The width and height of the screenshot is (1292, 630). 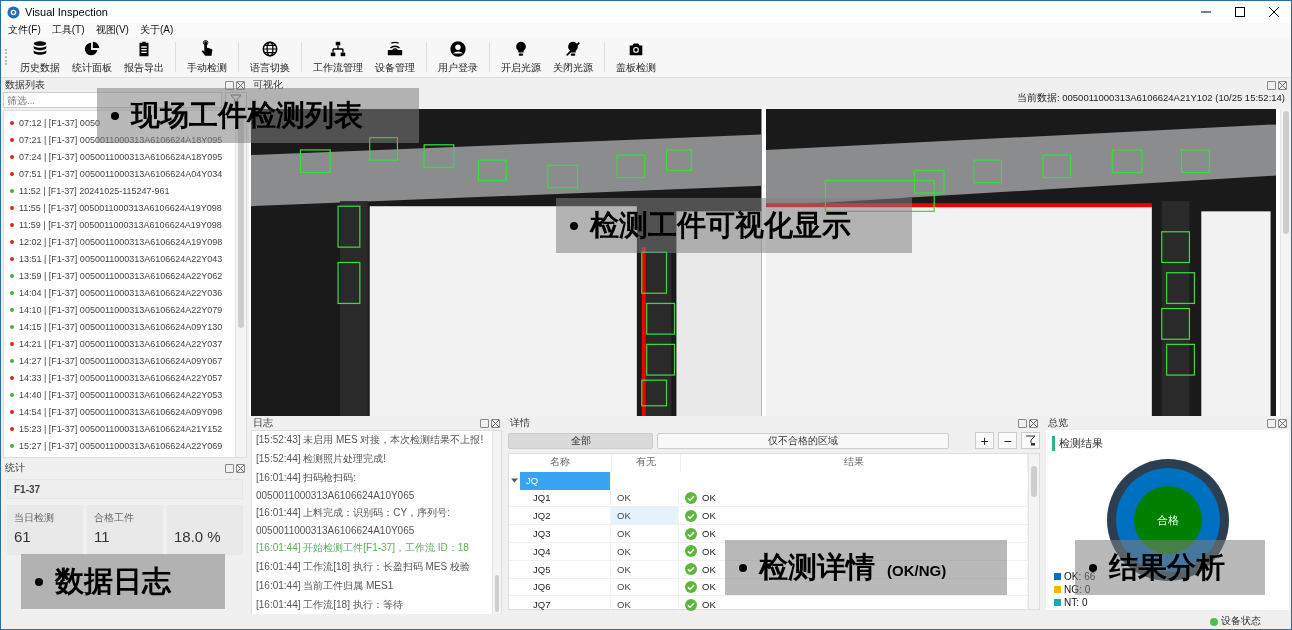 What do you see at coordinates (113, 292) in the screenshot?
I see `record-item: 14:04 | [F1-37] 0050011000313A6106624A22Y036` at bounding box center [113, 292].